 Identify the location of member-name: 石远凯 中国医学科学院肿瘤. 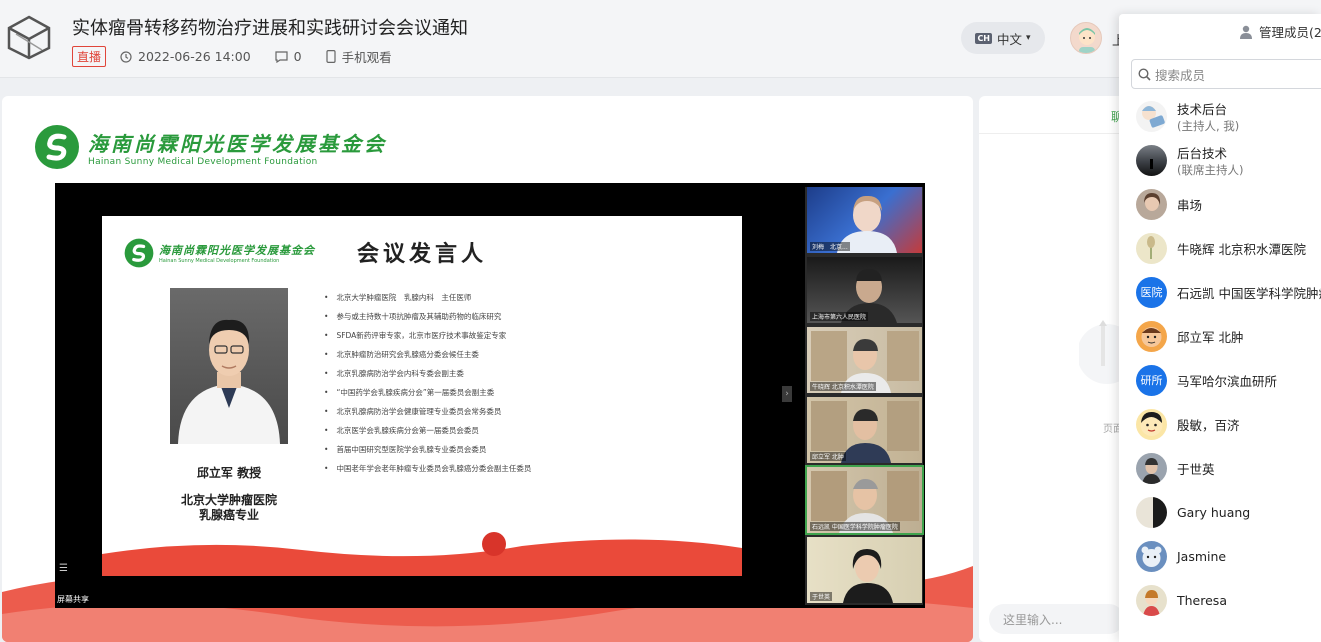
(1249, 293).